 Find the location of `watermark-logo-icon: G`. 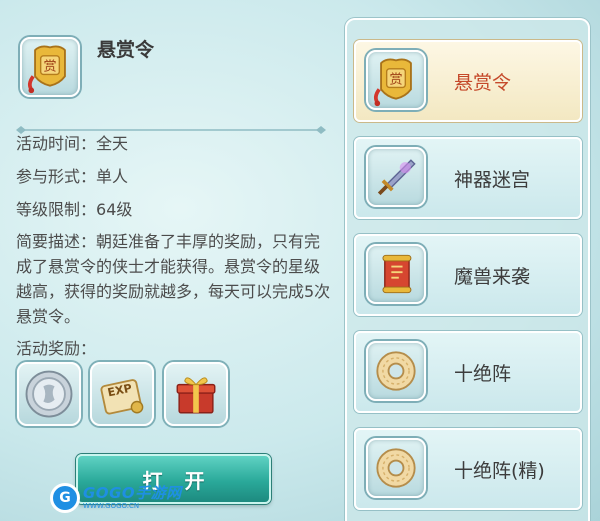

watermark-logo-icon: G is located at coordinates (65, 498).